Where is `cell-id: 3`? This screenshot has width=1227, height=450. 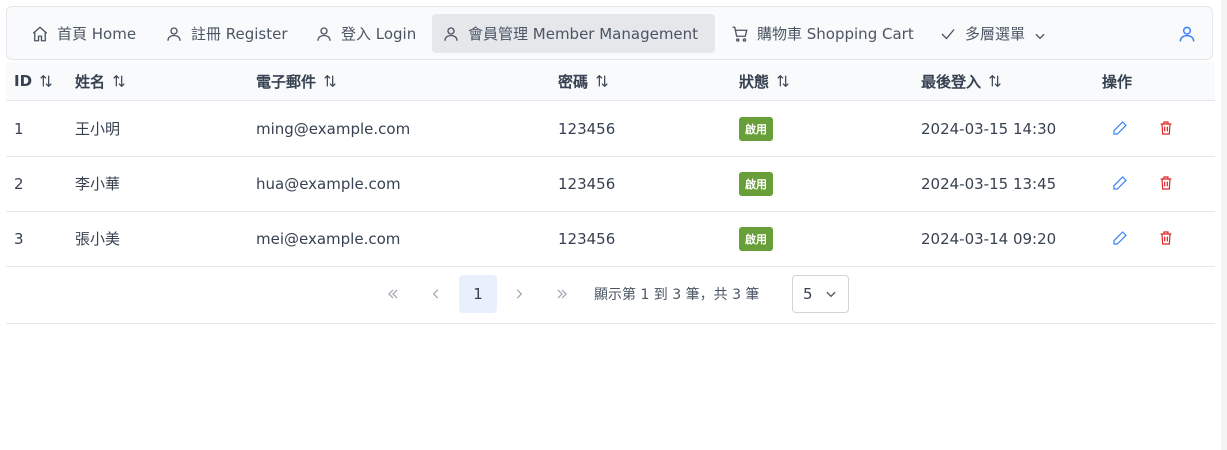 cell-id: 3 is located at coordinates (19, 238).